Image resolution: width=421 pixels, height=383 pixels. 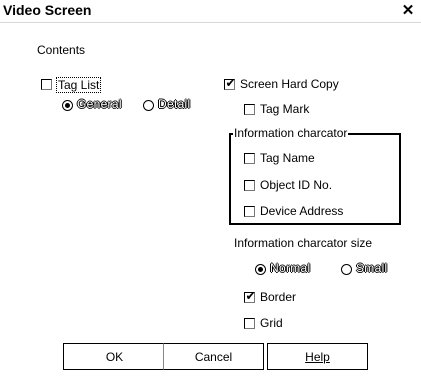 What do you see at coordinates (285, 109) in the screenshot?
I see `tag-mark-label: Tag Mark` at bounding box center [285, 109].